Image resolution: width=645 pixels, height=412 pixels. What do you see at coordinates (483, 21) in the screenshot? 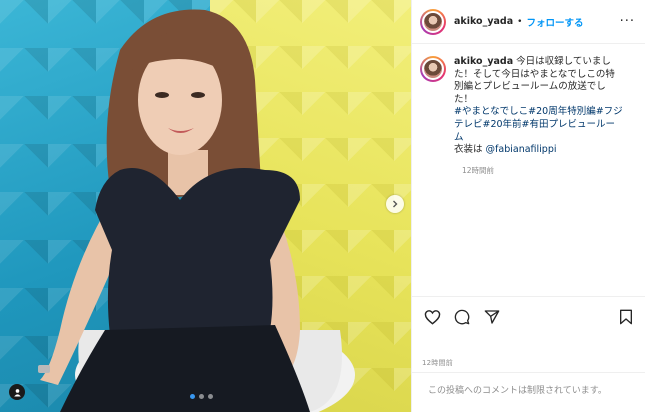
I see `username-link: akiko_yada` at bounding box center [483, 21].